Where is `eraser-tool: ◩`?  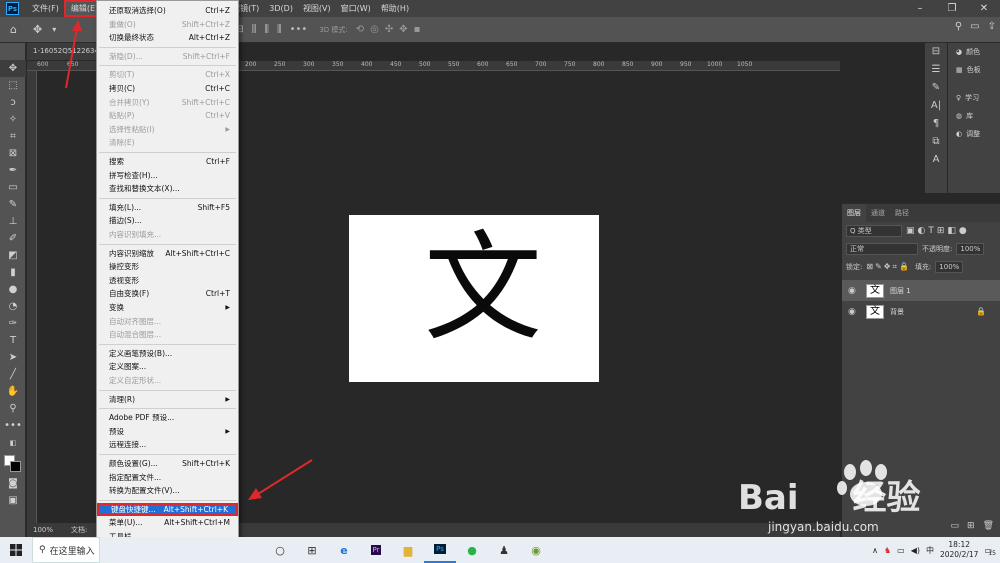 eraser-tool: ◩ is located at coordinates (13, 255).